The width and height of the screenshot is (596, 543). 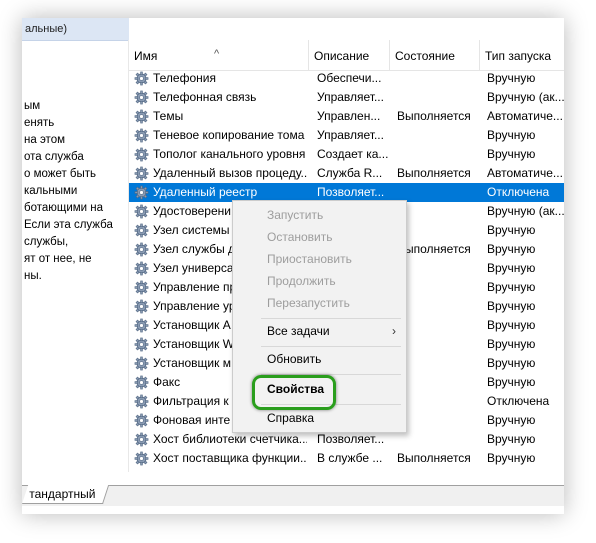 I want to click on description-line: ят от нее, не, so click(x=58, y=259).